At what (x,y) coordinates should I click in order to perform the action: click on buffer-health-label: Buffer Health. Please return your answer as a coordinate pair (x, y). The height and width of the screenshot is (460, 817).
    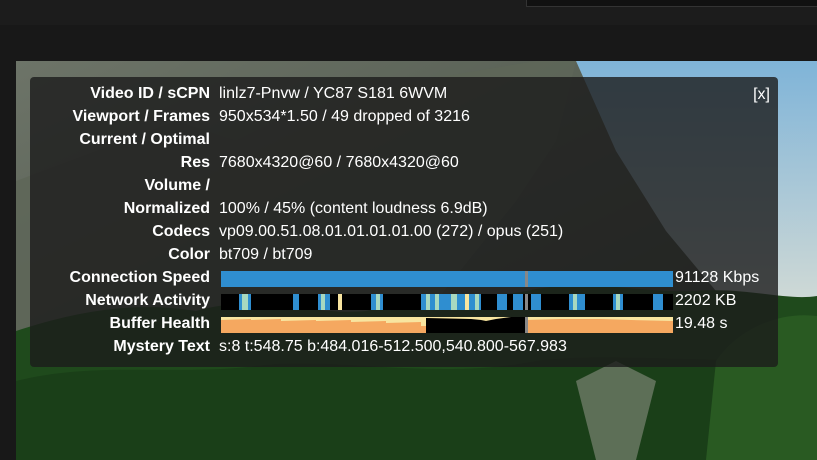
    Looking at the image, I should click on (159, 323).